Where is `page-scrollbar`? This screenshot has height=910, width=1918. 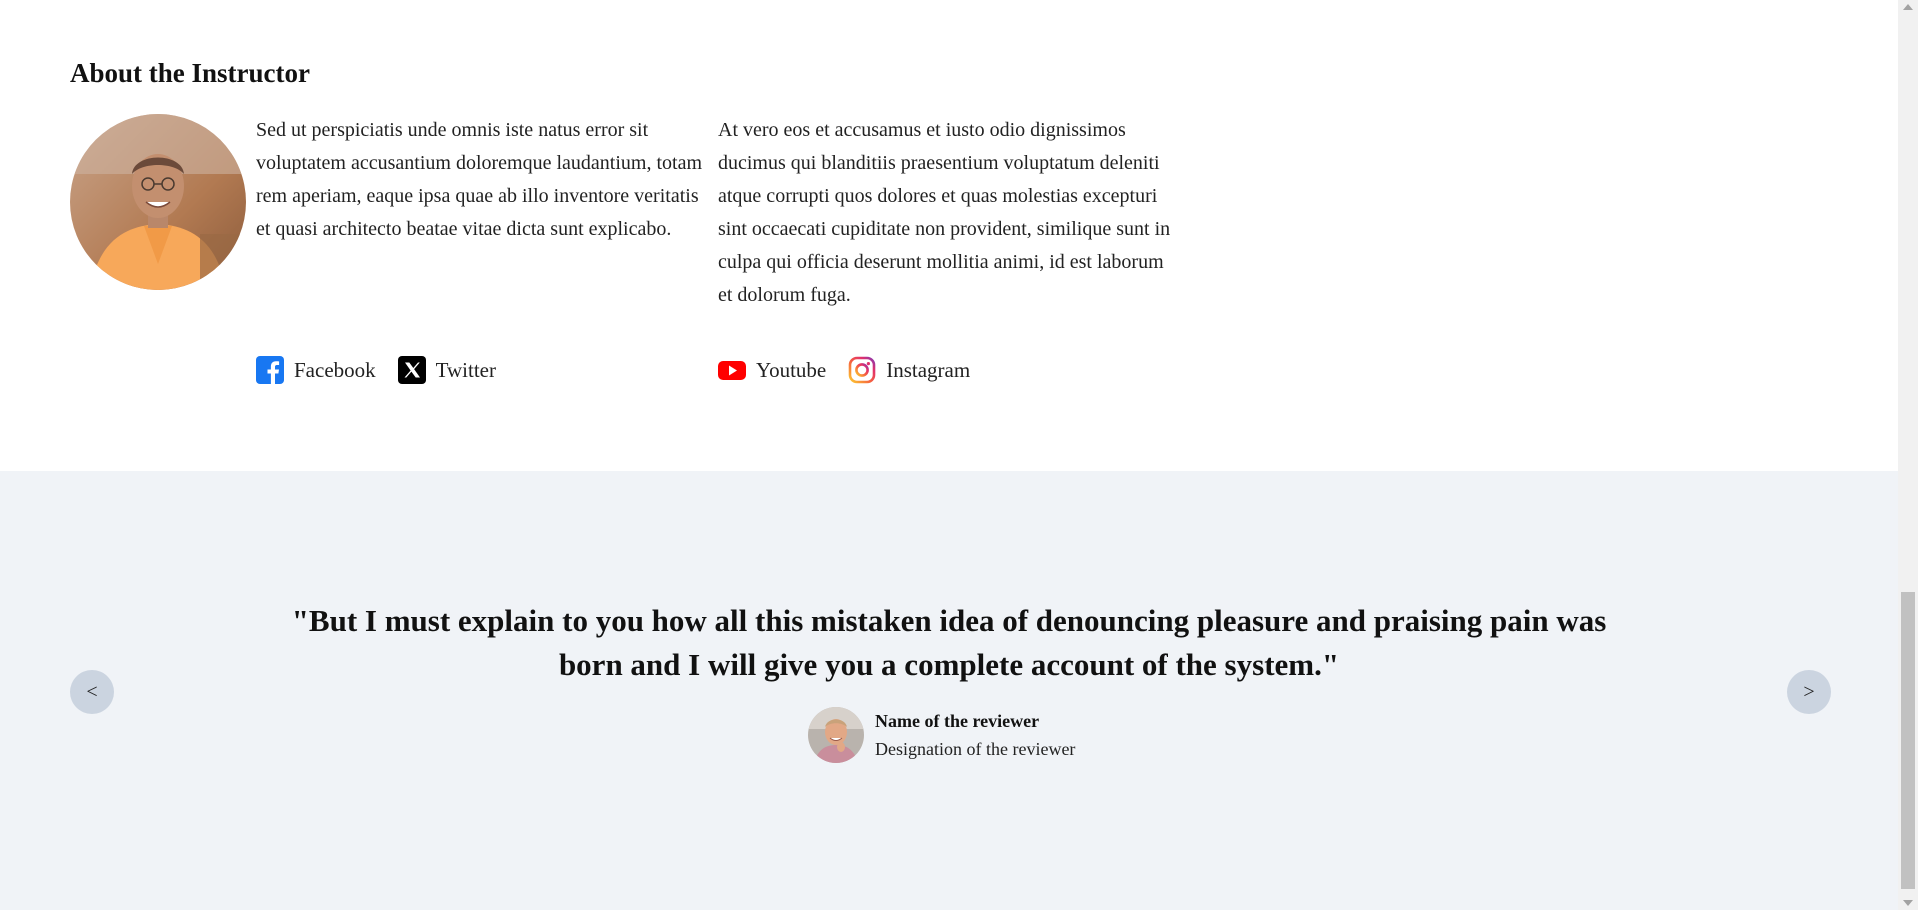 page-scrollbar is located at coordinates (1908, 455).